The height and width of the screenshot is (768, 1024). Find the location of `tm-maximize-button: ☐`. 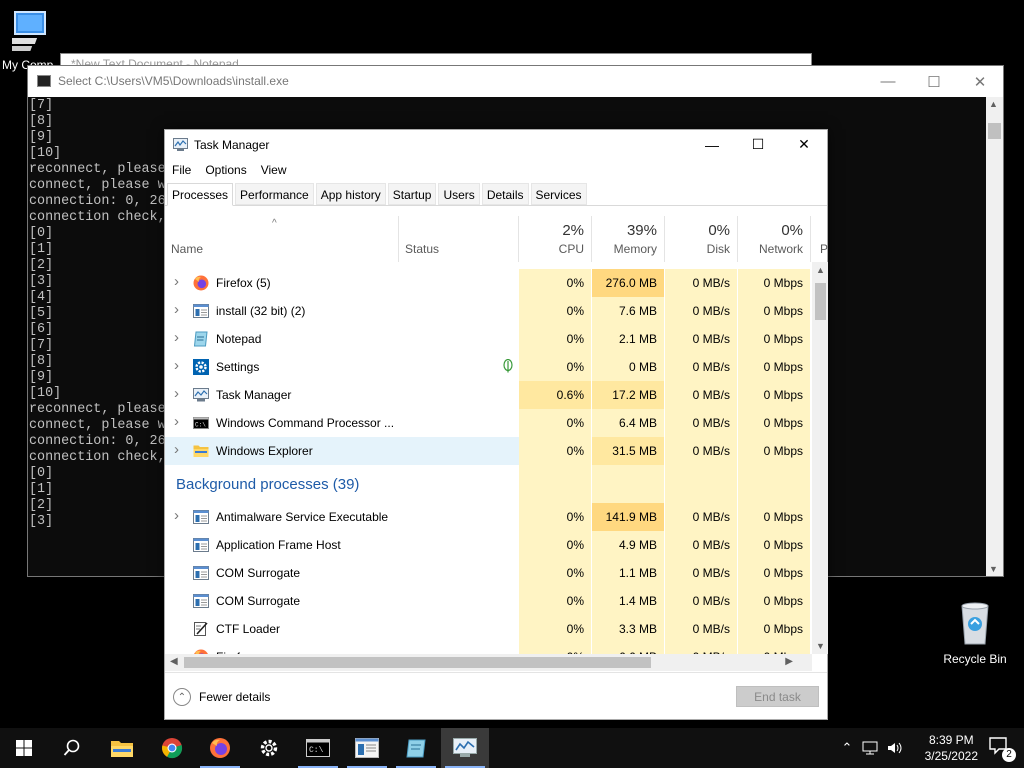

tm-maximize-button: ☐ is located at coordinates (758, 144).